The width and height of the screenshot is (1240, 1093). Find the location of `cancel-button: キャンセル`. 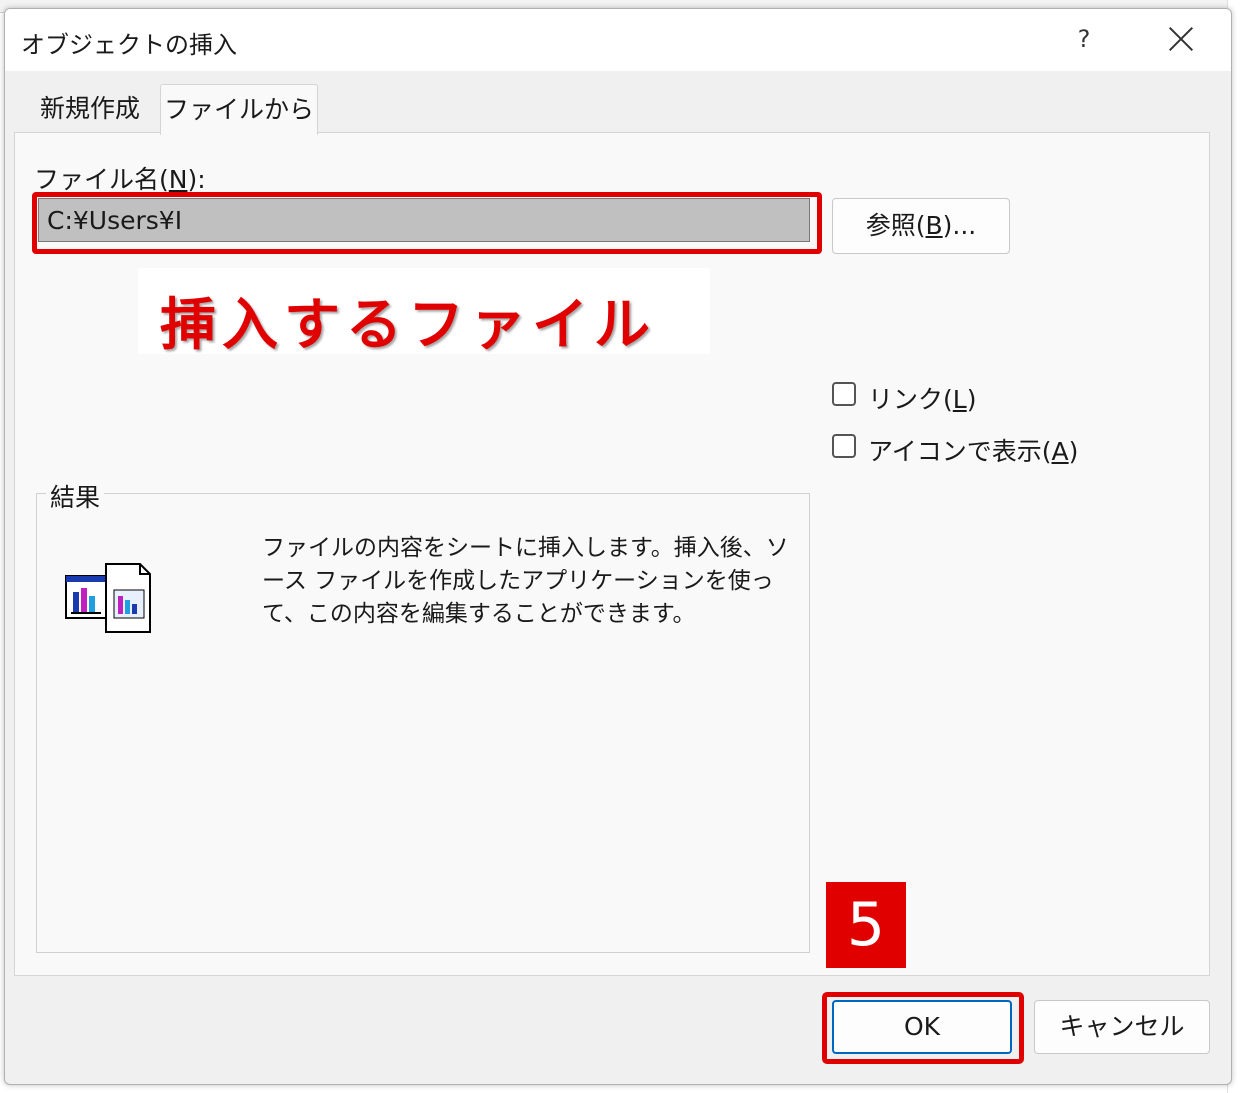

cancel-button: キャンセル is located at coordinates (1122, 1027).